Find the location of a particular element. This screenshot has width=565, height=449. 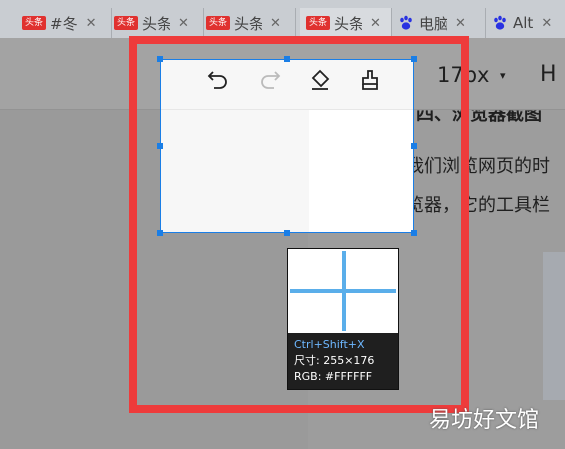

magnifier-view is located at coordinates (343, 291).